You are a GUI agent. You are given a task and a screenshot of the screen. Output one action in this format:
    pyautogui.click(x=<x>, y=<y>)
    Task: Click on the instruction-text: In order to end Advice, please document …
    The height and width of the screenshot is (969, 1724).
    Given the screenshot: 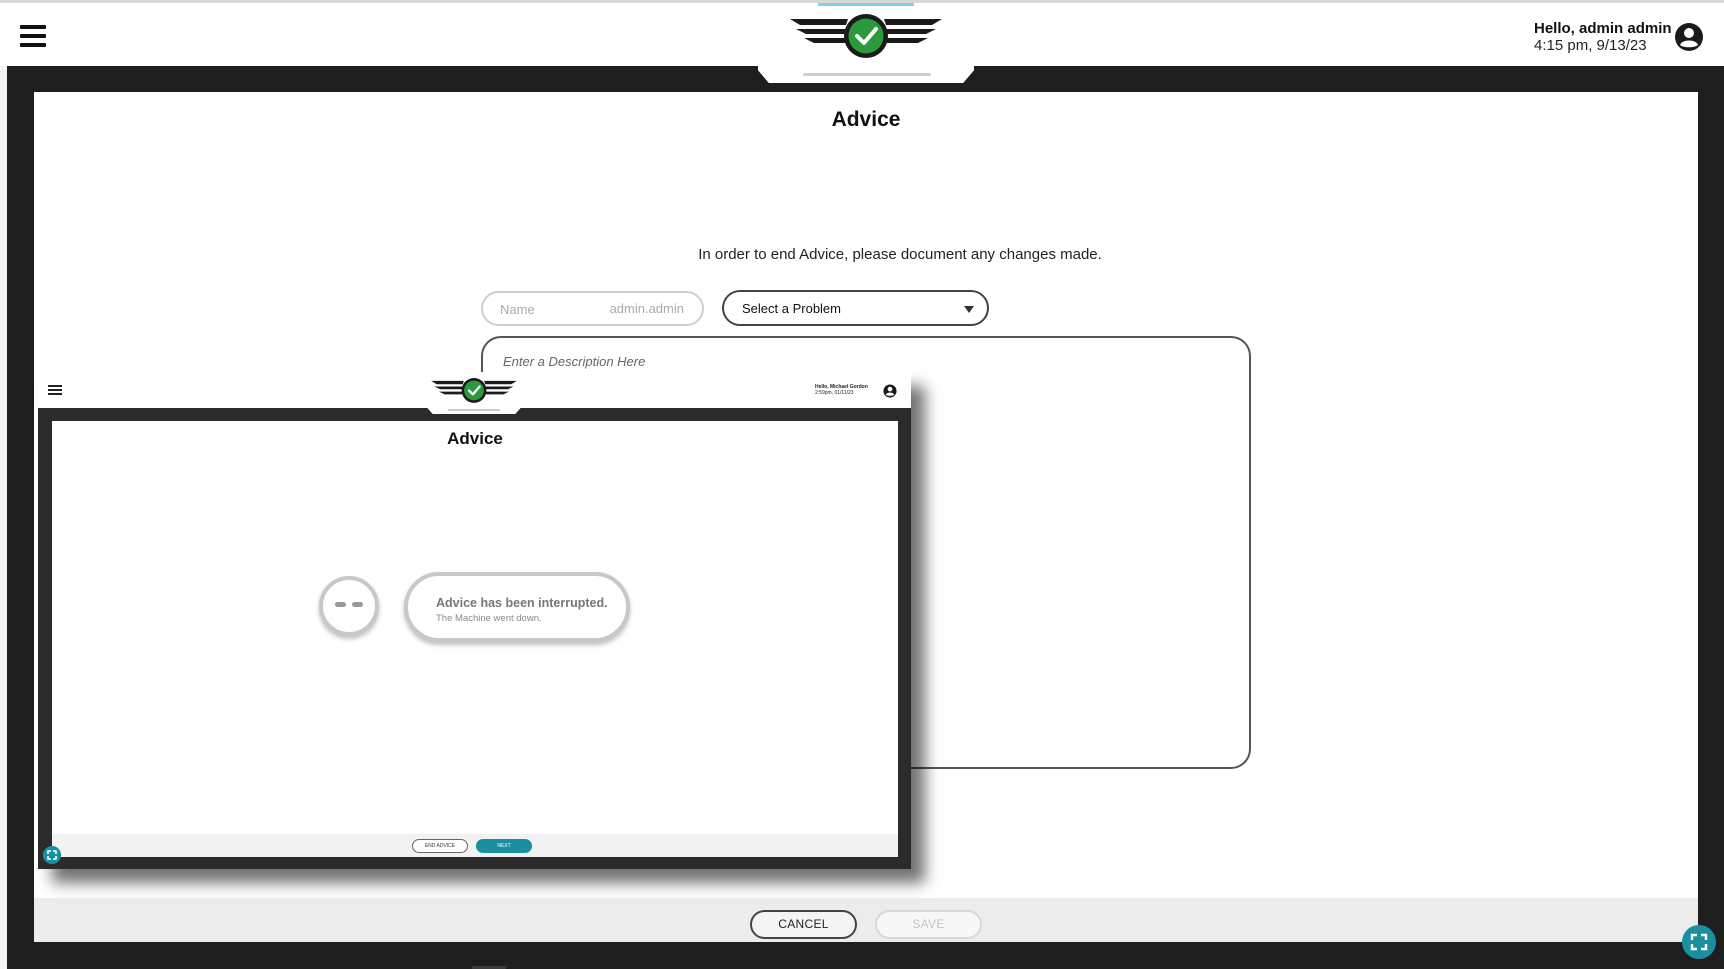 What is the action you would take?
    pyautogui.click(x=900, y=254)
    